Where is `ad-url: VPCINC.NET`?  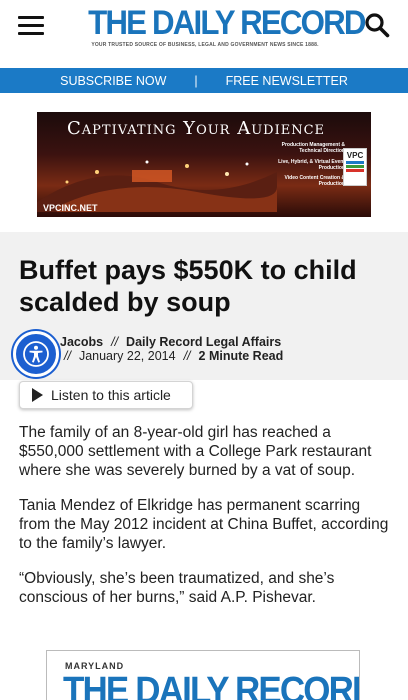 ad-url: VPCINC.NET is located at coordinates (70, 208).